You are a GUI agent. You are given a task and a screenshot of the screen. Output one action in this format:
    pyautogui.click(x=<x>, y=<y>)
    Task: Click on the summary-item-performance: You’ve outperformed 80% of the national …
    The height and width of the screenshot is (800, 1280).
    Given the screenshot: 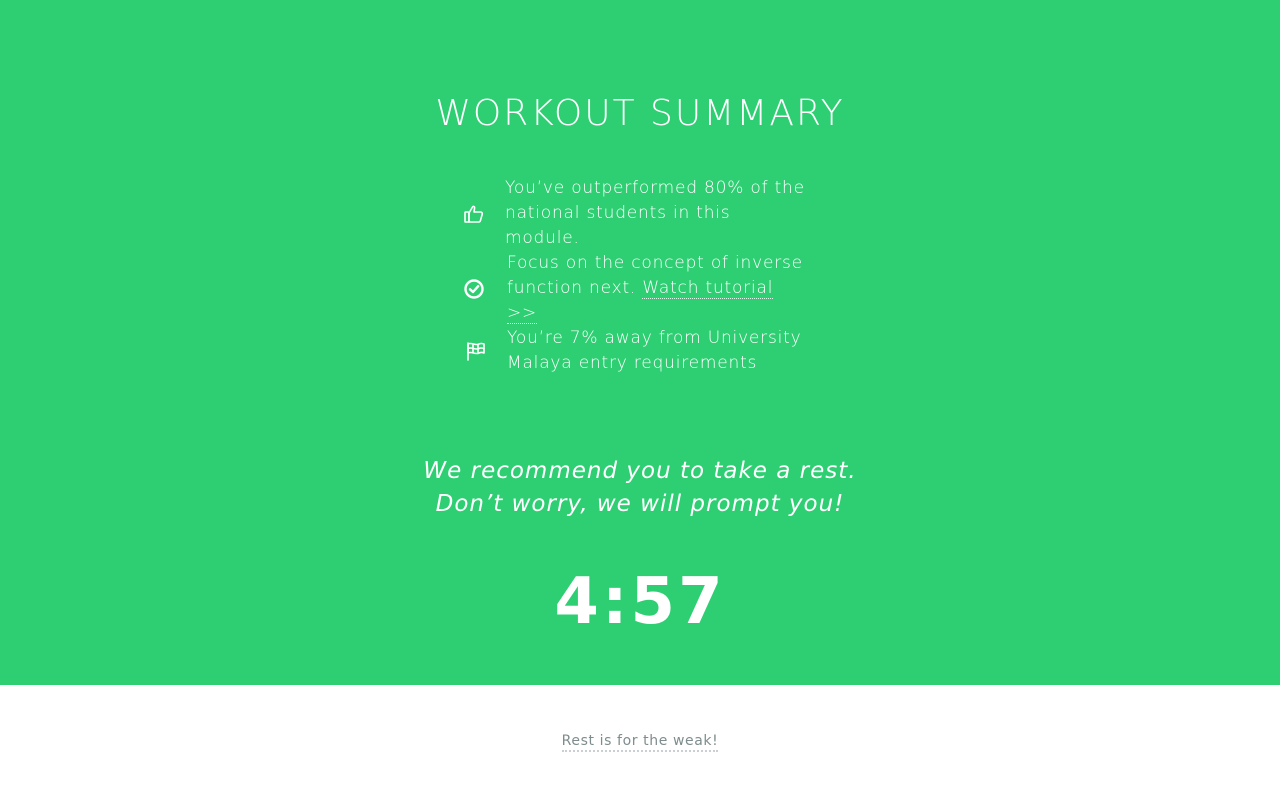 What is the action you would take?
    pyautogui.click(x=633, y=213)
    